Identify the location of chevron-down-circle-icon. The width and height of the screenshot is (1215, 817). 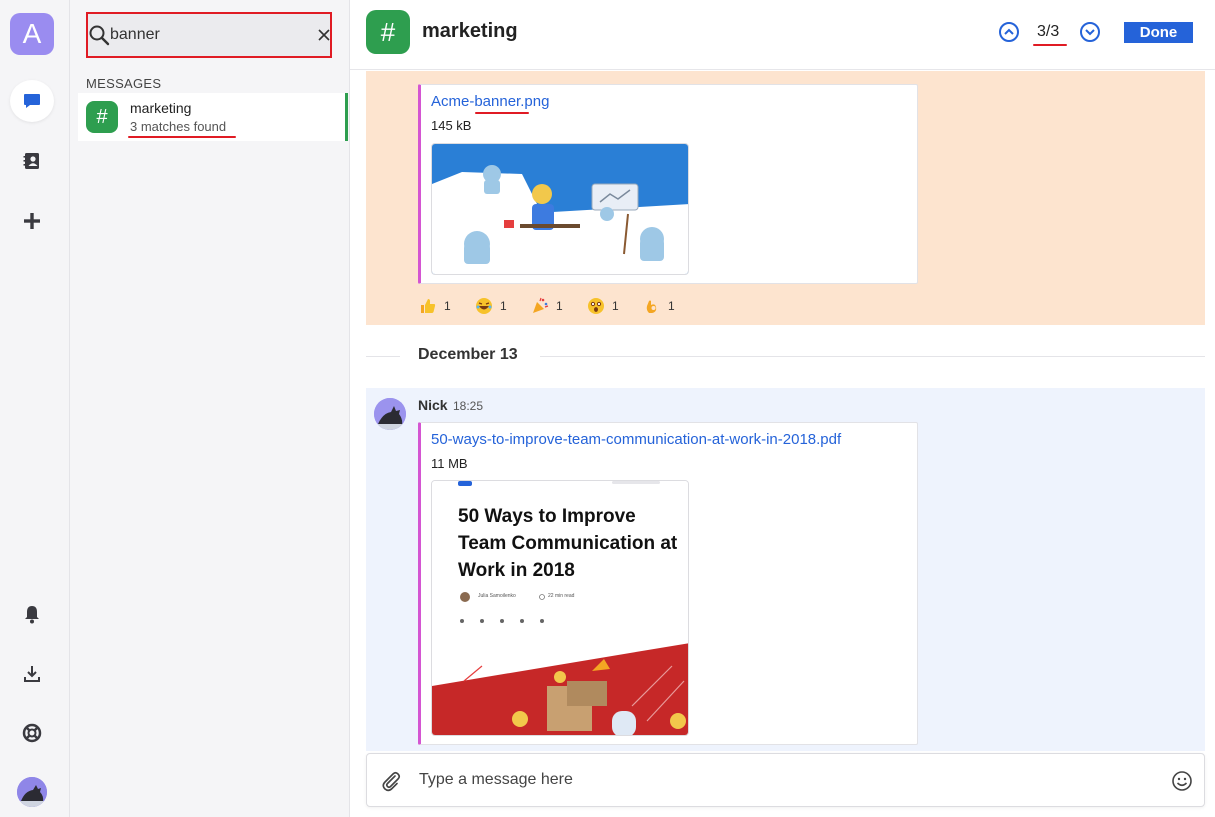
(1090, 32).